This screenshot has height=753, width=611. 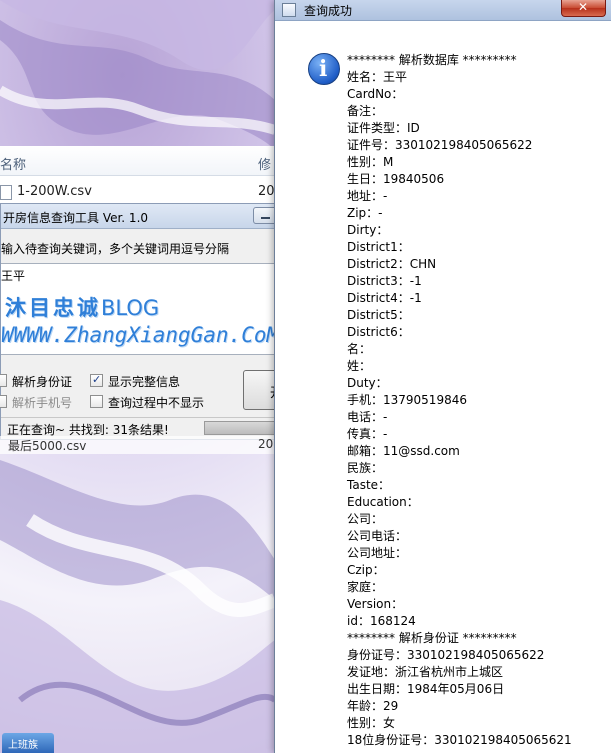 I want to click on message-line: 证件类型：ID, so click(x=383, y=128).